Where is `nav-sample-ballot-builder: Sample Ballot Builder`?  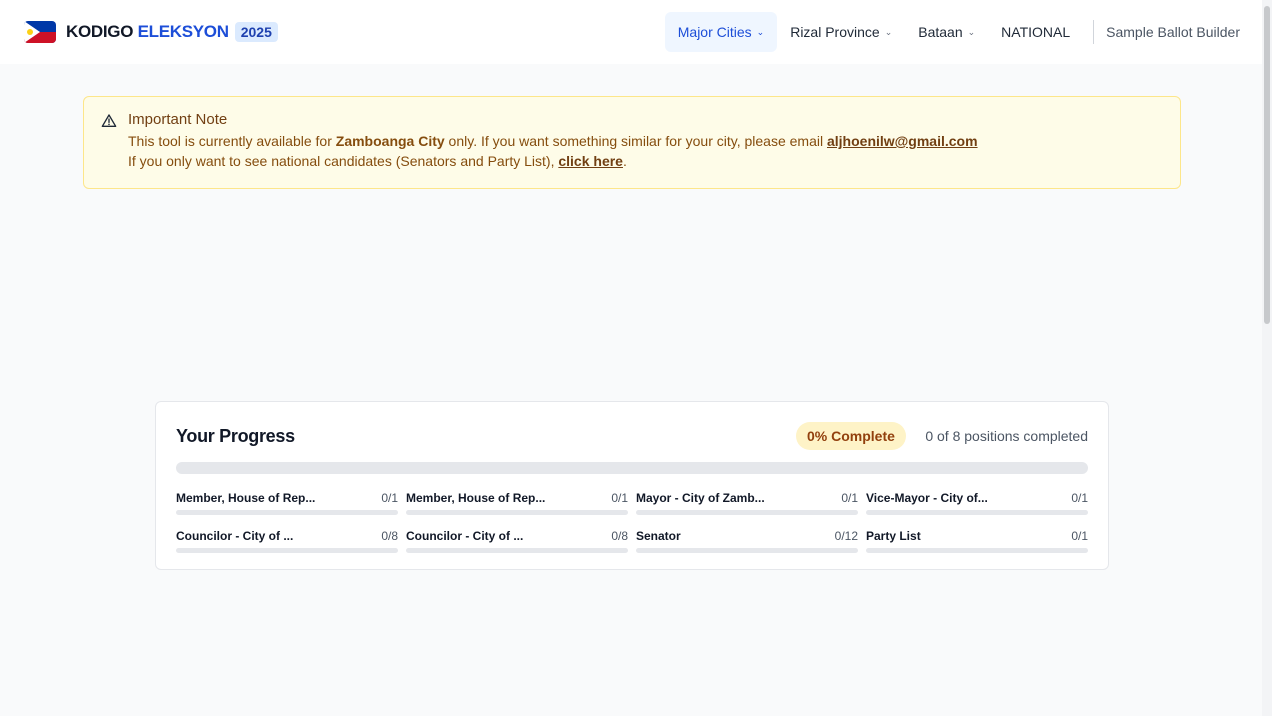 nav-sample-ballot-builder: Sample Ballot Builder is located at coordinates (1167, 32).